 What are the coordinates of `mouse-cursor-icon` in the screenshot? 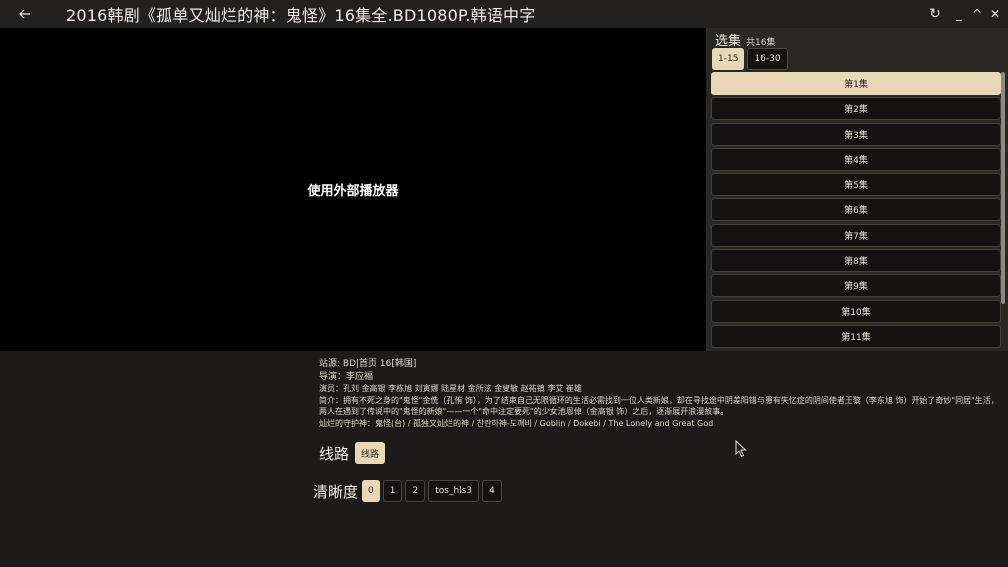 It's located at (741, 449).